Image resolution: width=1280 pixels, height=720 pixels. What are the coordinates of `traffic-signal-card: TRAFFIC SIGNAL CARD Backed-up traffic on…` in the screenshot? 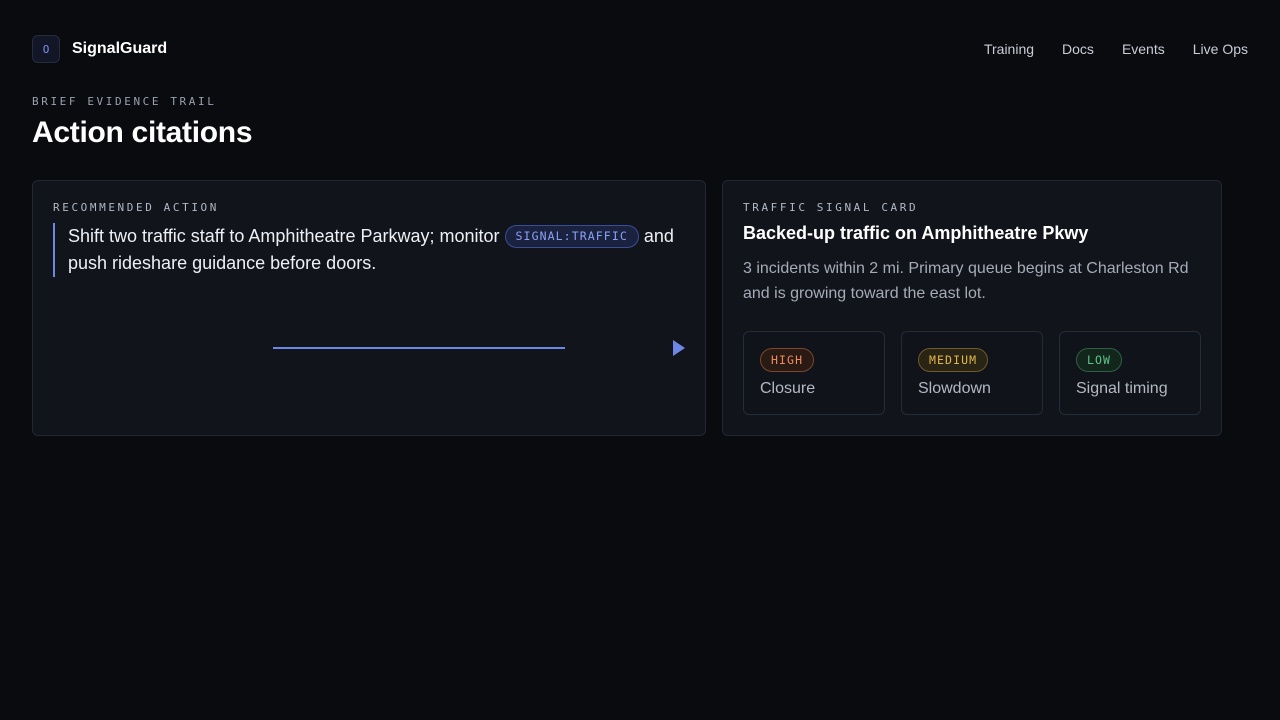 It's located at (972, 308).